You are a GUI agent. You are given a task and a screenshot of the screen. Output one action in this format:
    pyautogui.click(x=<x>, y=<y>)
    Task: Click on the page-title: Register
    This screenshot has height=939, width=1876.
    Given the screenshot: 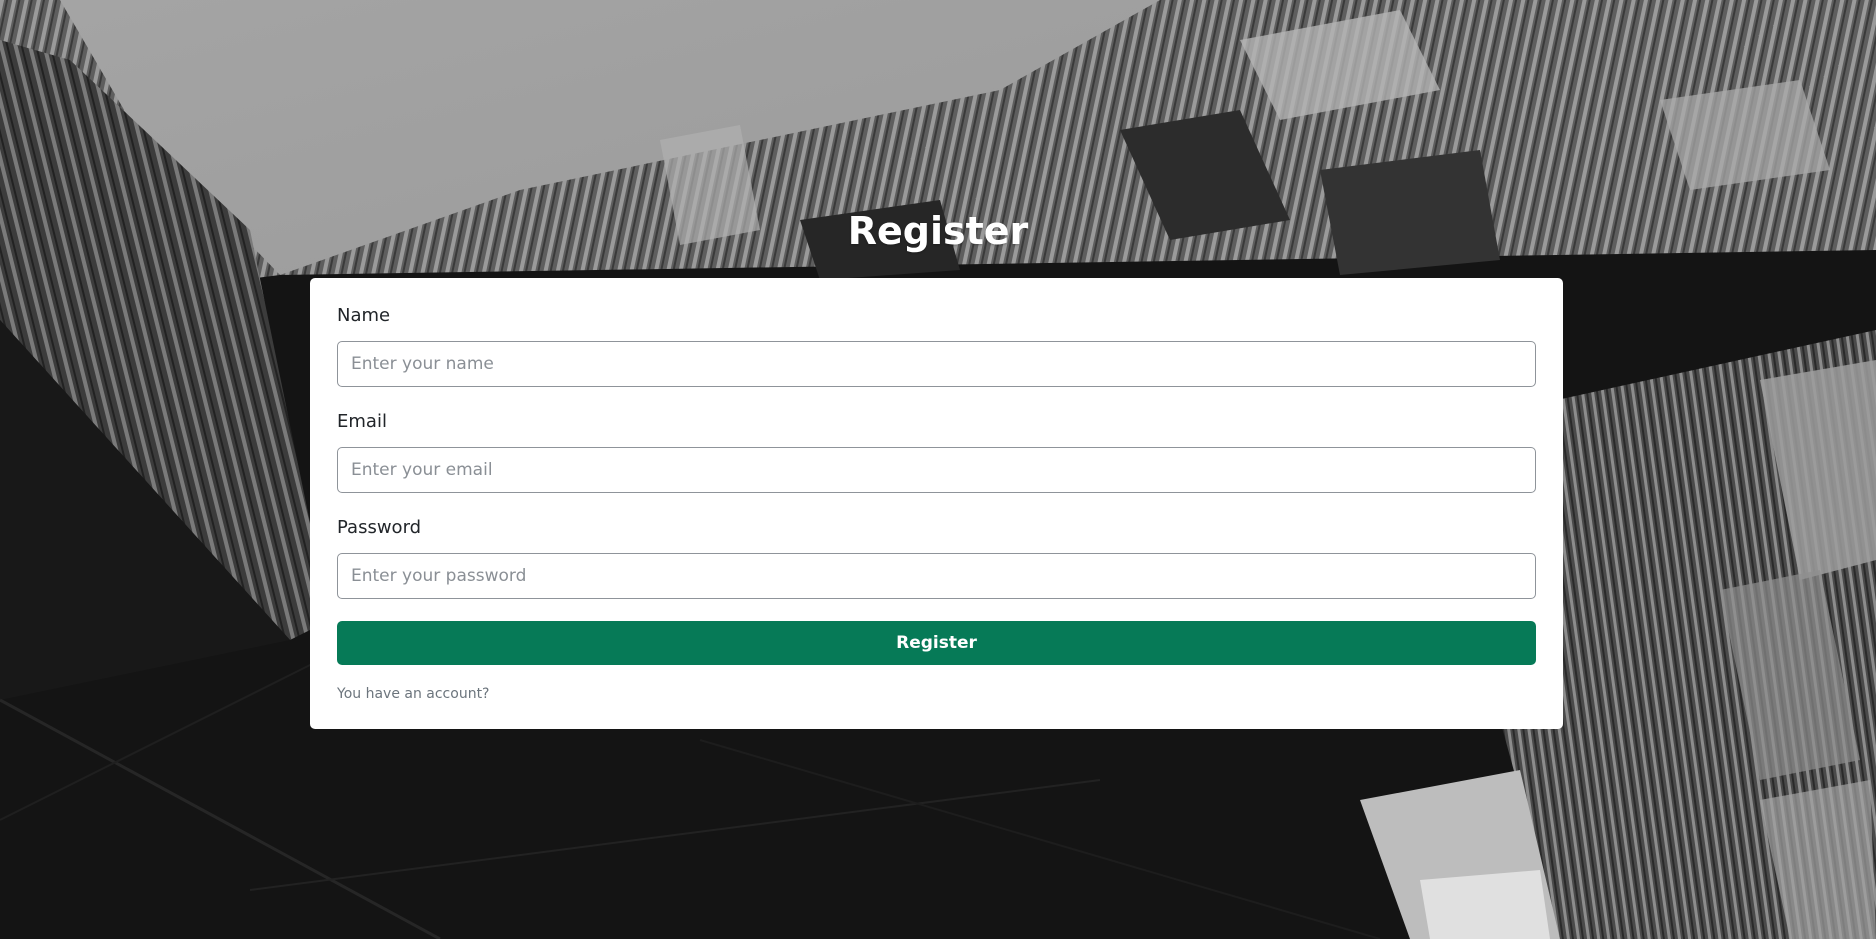 What is the action you would take?
    pyautogui.click(x=938, y=231)
    